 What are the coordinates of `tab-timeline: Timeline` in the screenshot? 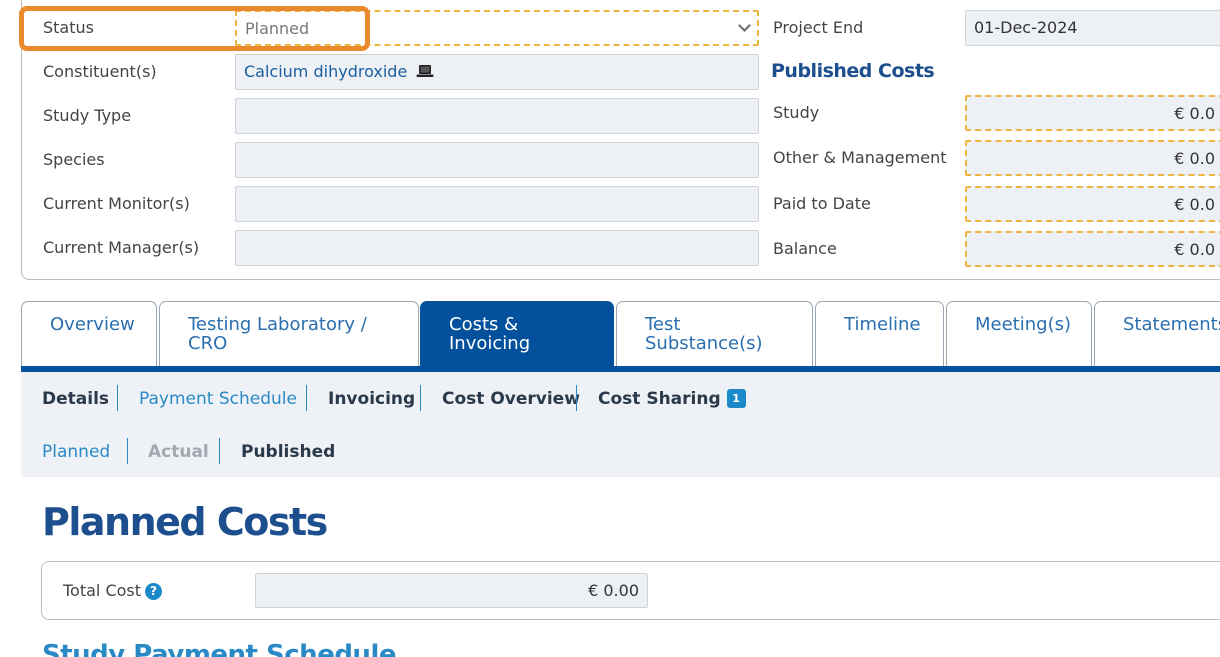 It's located at (879, 334).